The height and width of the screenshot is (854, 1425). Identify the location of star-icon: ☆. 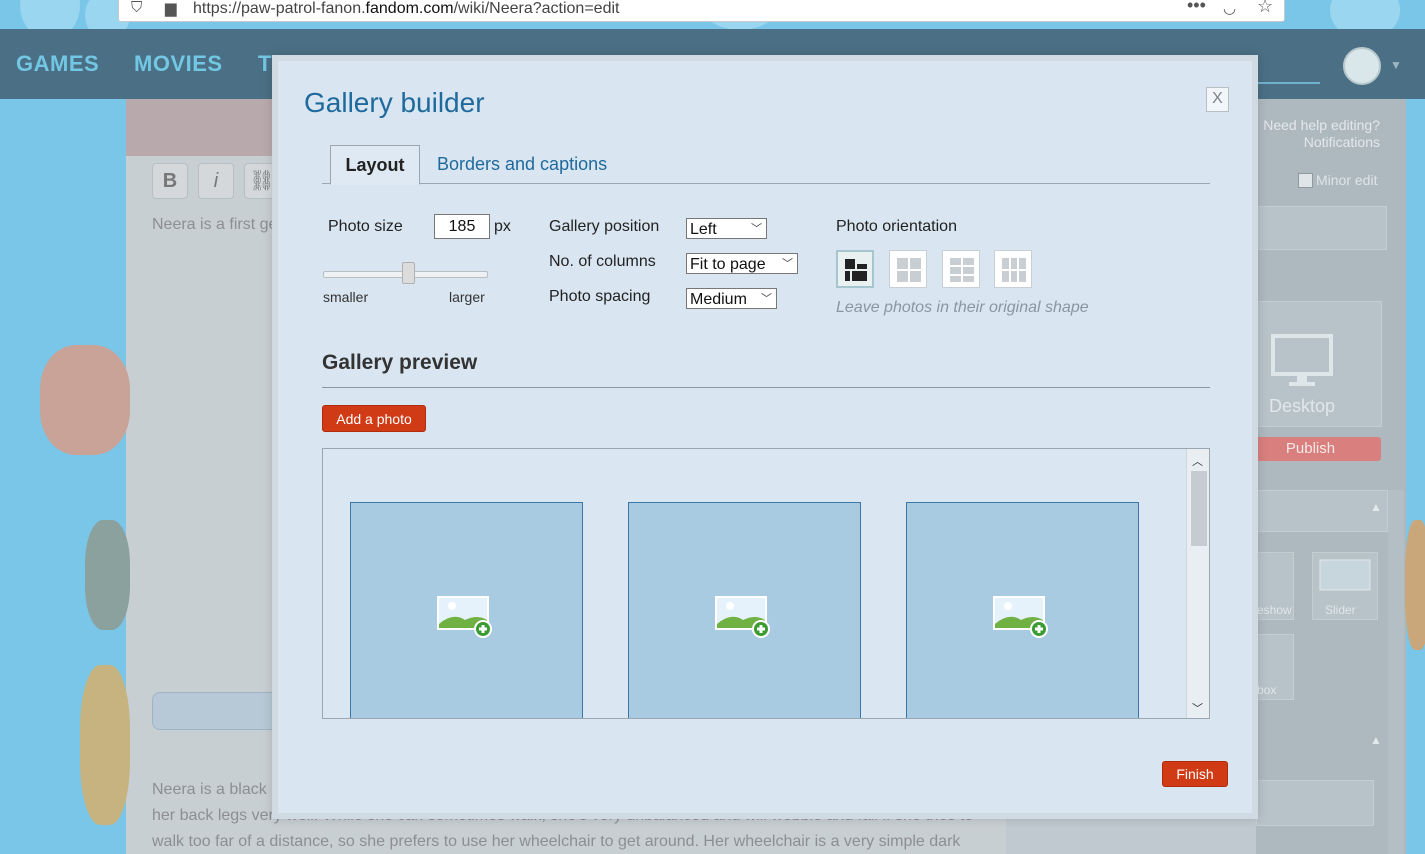
(1265, 8).